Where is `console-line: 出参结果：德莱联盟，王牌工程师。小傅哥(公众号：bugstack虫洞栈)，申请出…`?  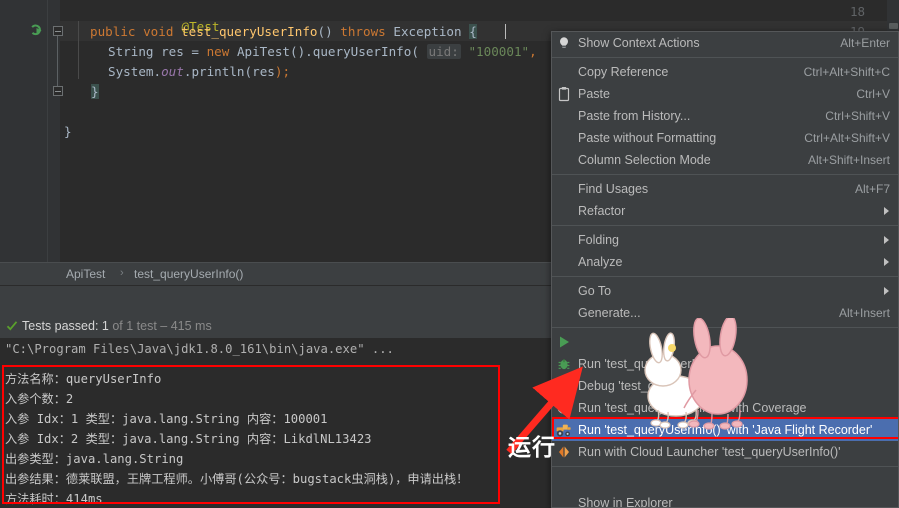
console-line: 出参结果：德莱联盟，王牌工程师。小傅哥(公众号：bugstack虫洞栈)，申请出… is located at coordinates (237, 479).